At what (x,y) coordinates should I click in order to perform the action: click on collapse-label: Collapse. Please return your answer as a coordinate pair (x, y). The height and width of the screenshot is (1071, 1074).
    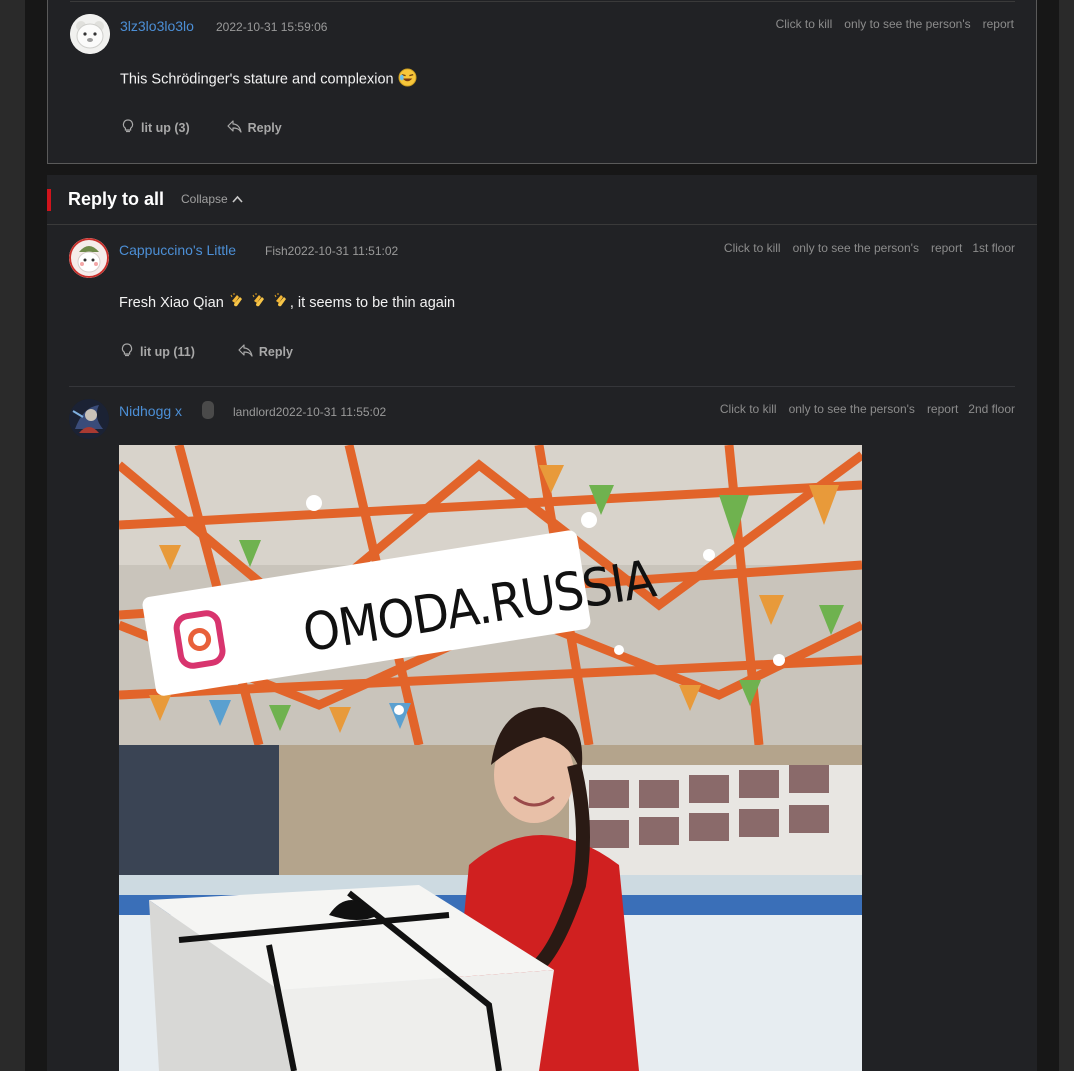
    Looking at the image, I should click on (204, 199).